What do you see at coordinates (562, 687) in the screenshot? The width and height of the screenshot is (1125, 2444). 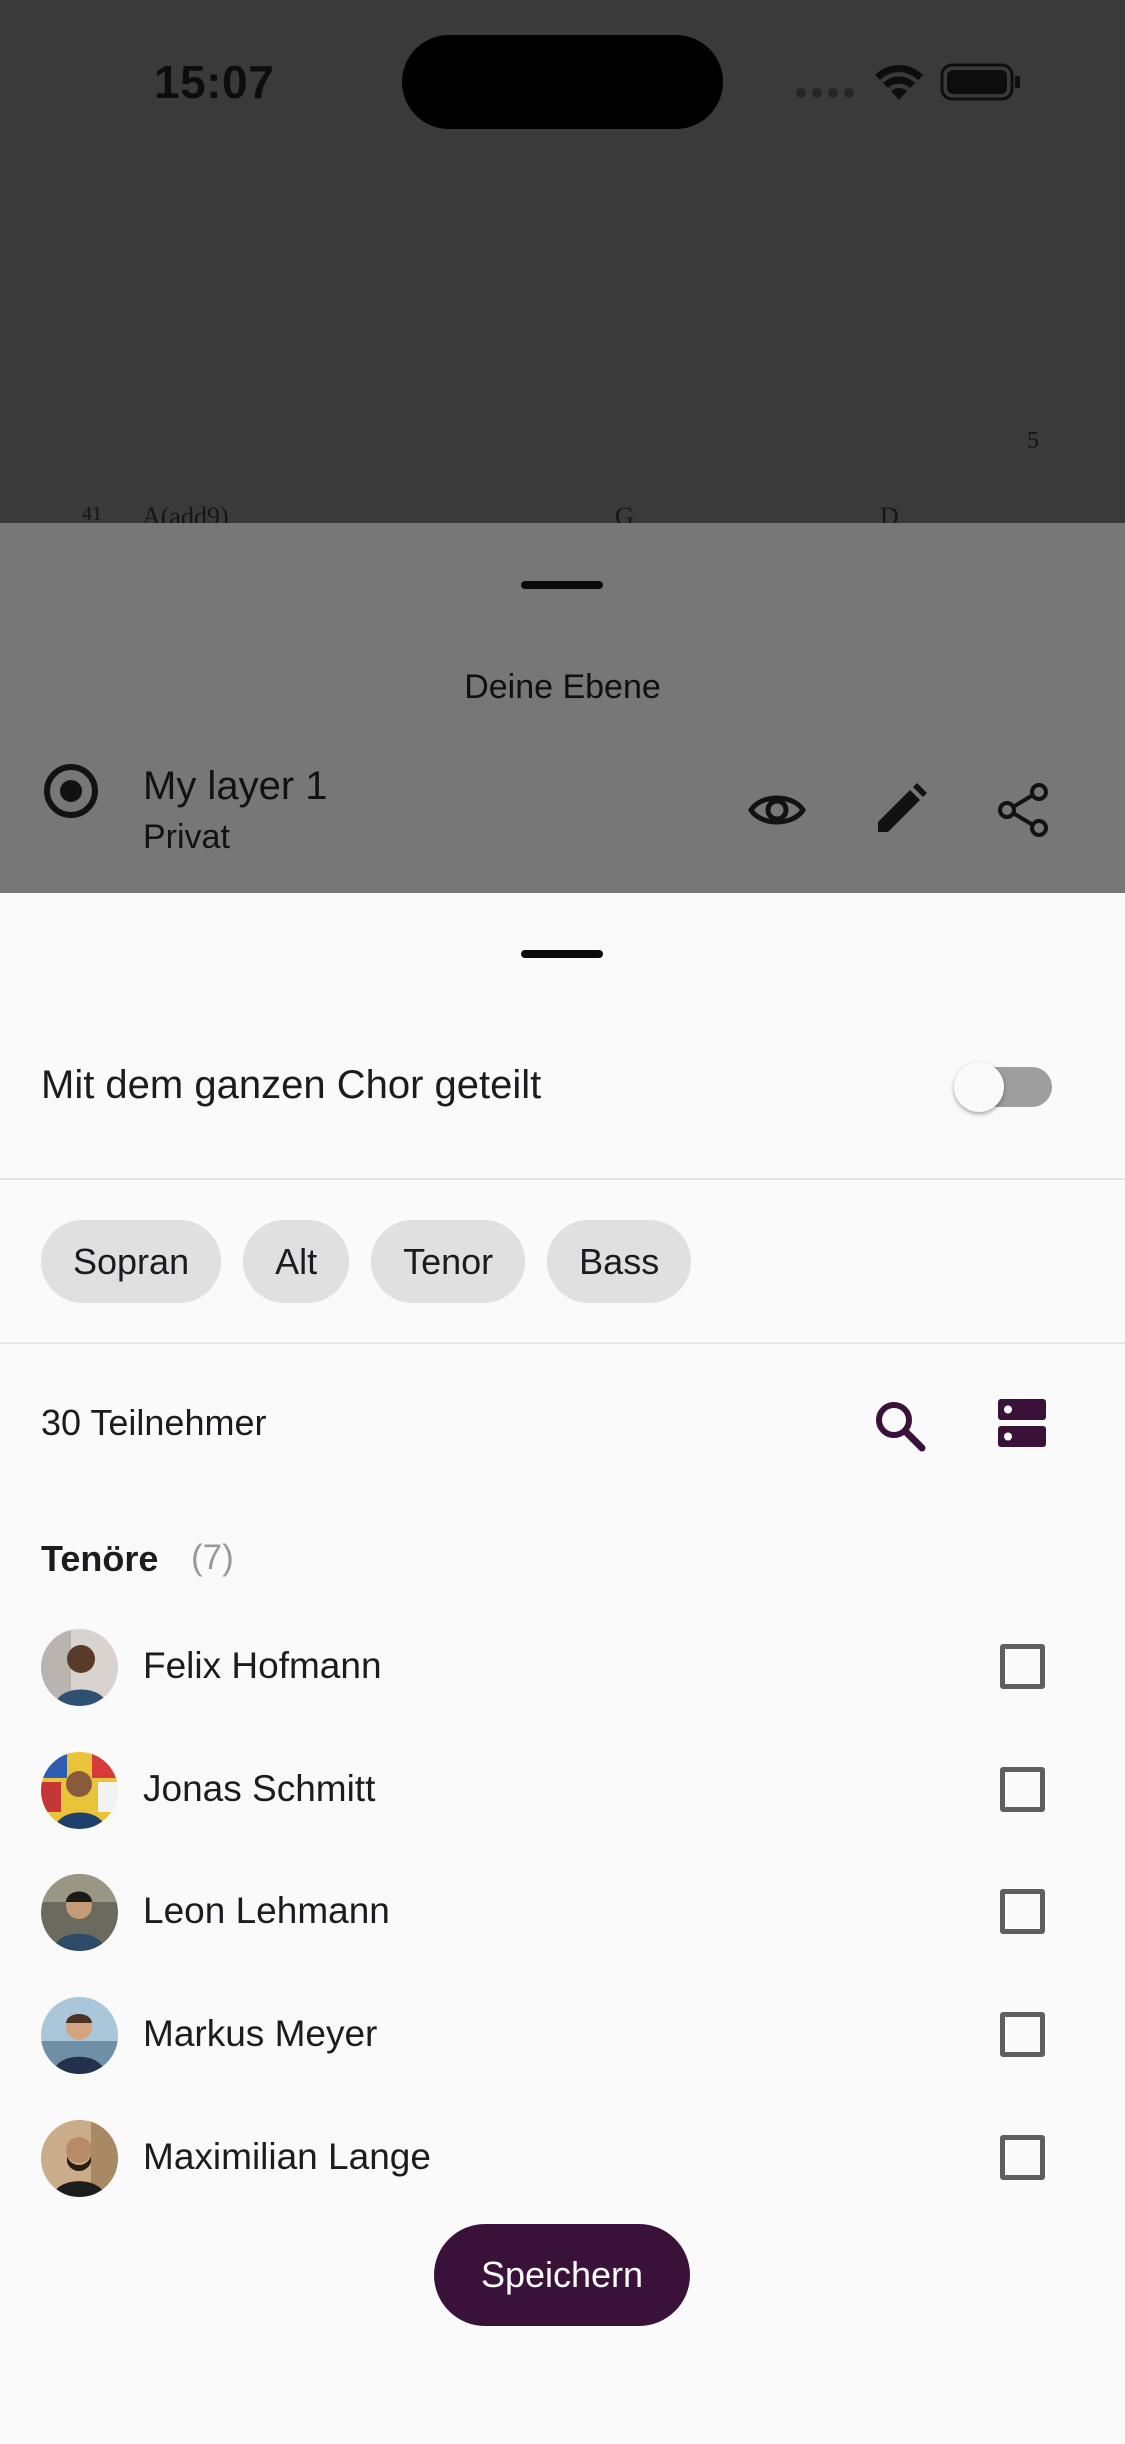 I see `layer-sheet-title: Deine Ebene` at bounding box center [562, 687].